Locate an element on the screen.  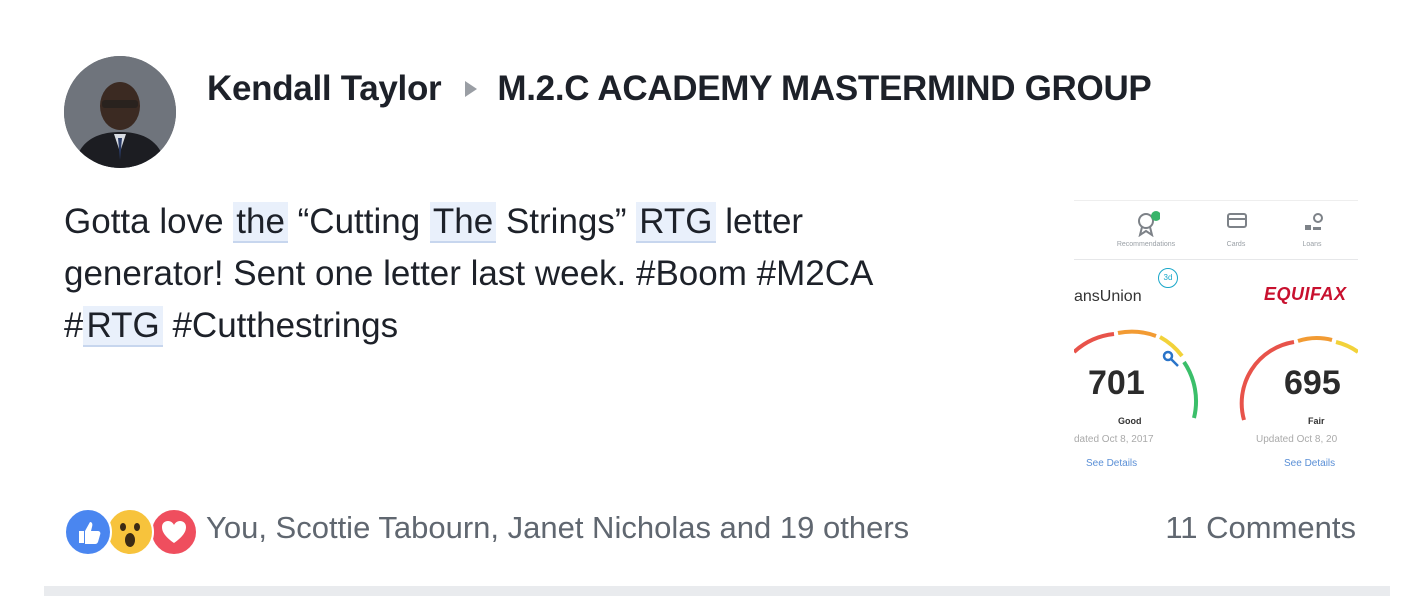
hashtag-symbol: # is located at coordinates (74, 325).